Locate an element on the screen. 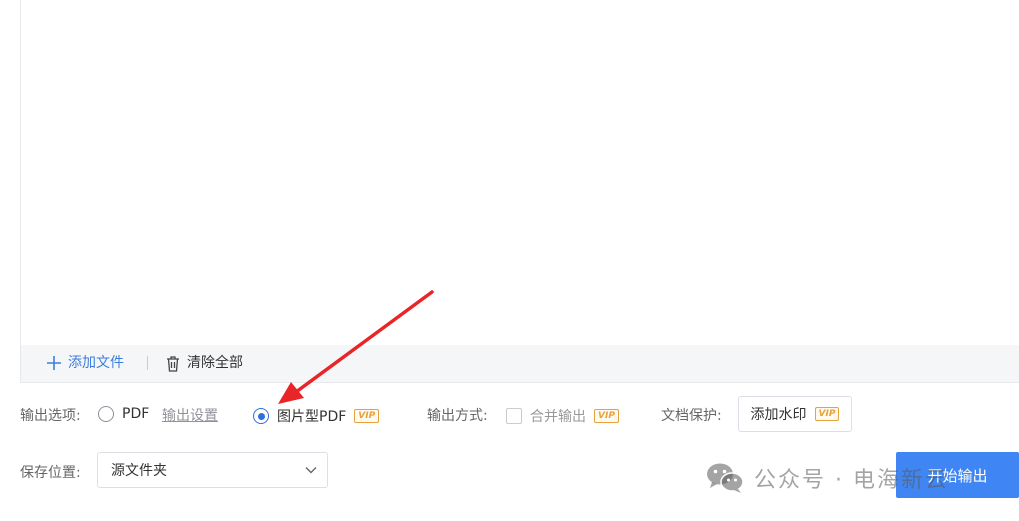 The image size is (1019, 521). merge-checkbox-box is located at coordinates (514, 416).